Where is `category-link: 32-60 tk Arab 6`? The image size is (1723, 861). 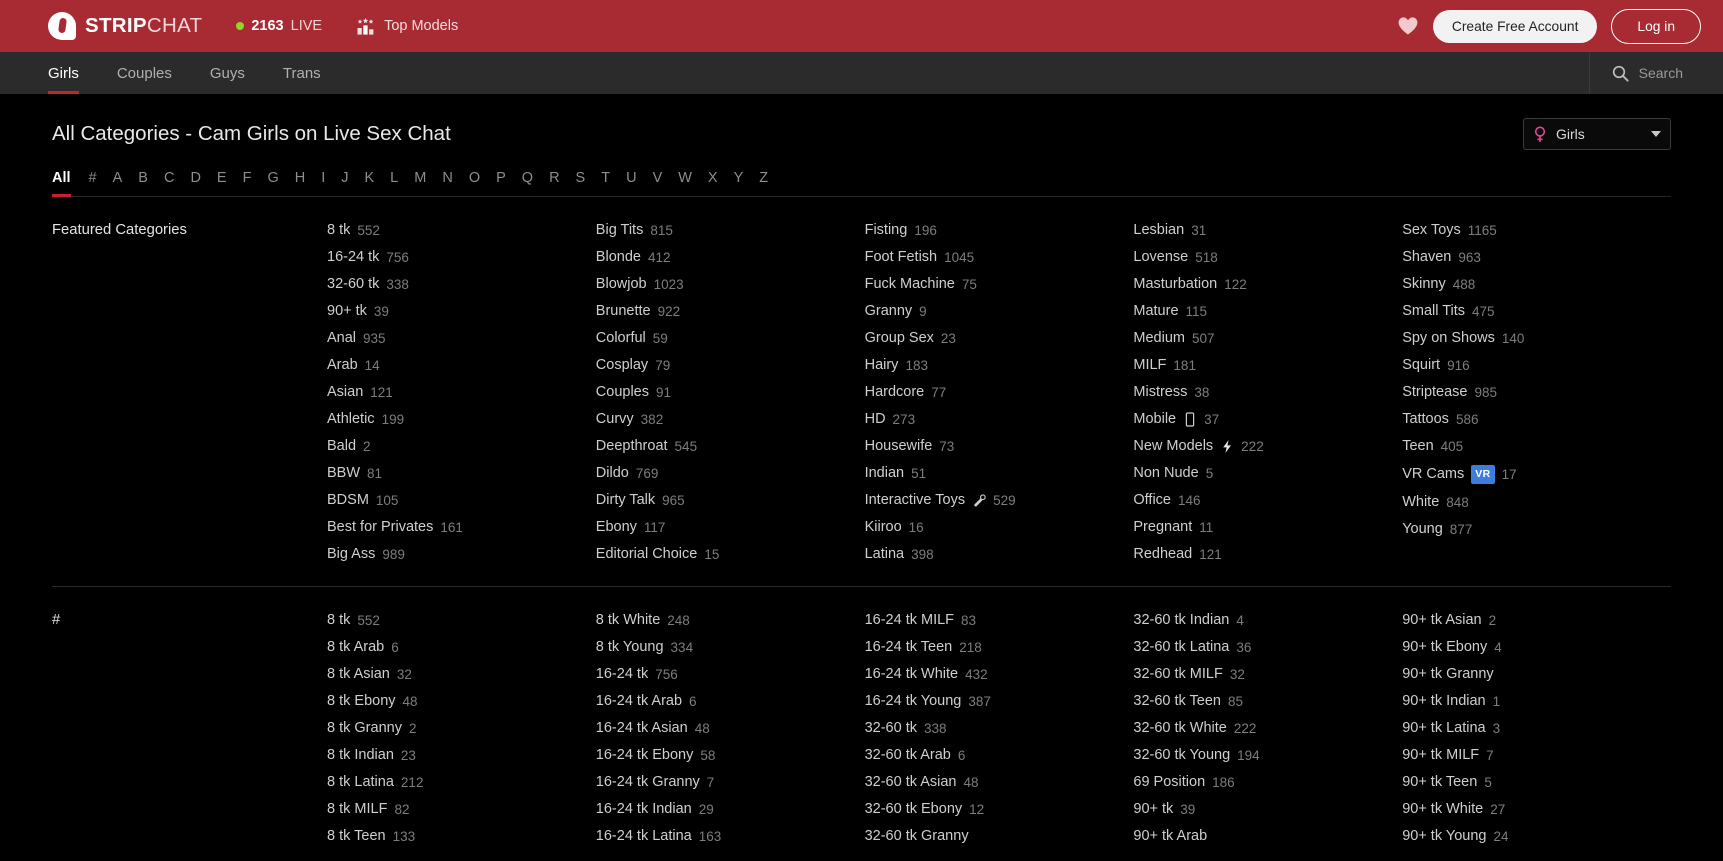 category-link: 32-60 tk Arab 6 is located at coordinates (999, 755).